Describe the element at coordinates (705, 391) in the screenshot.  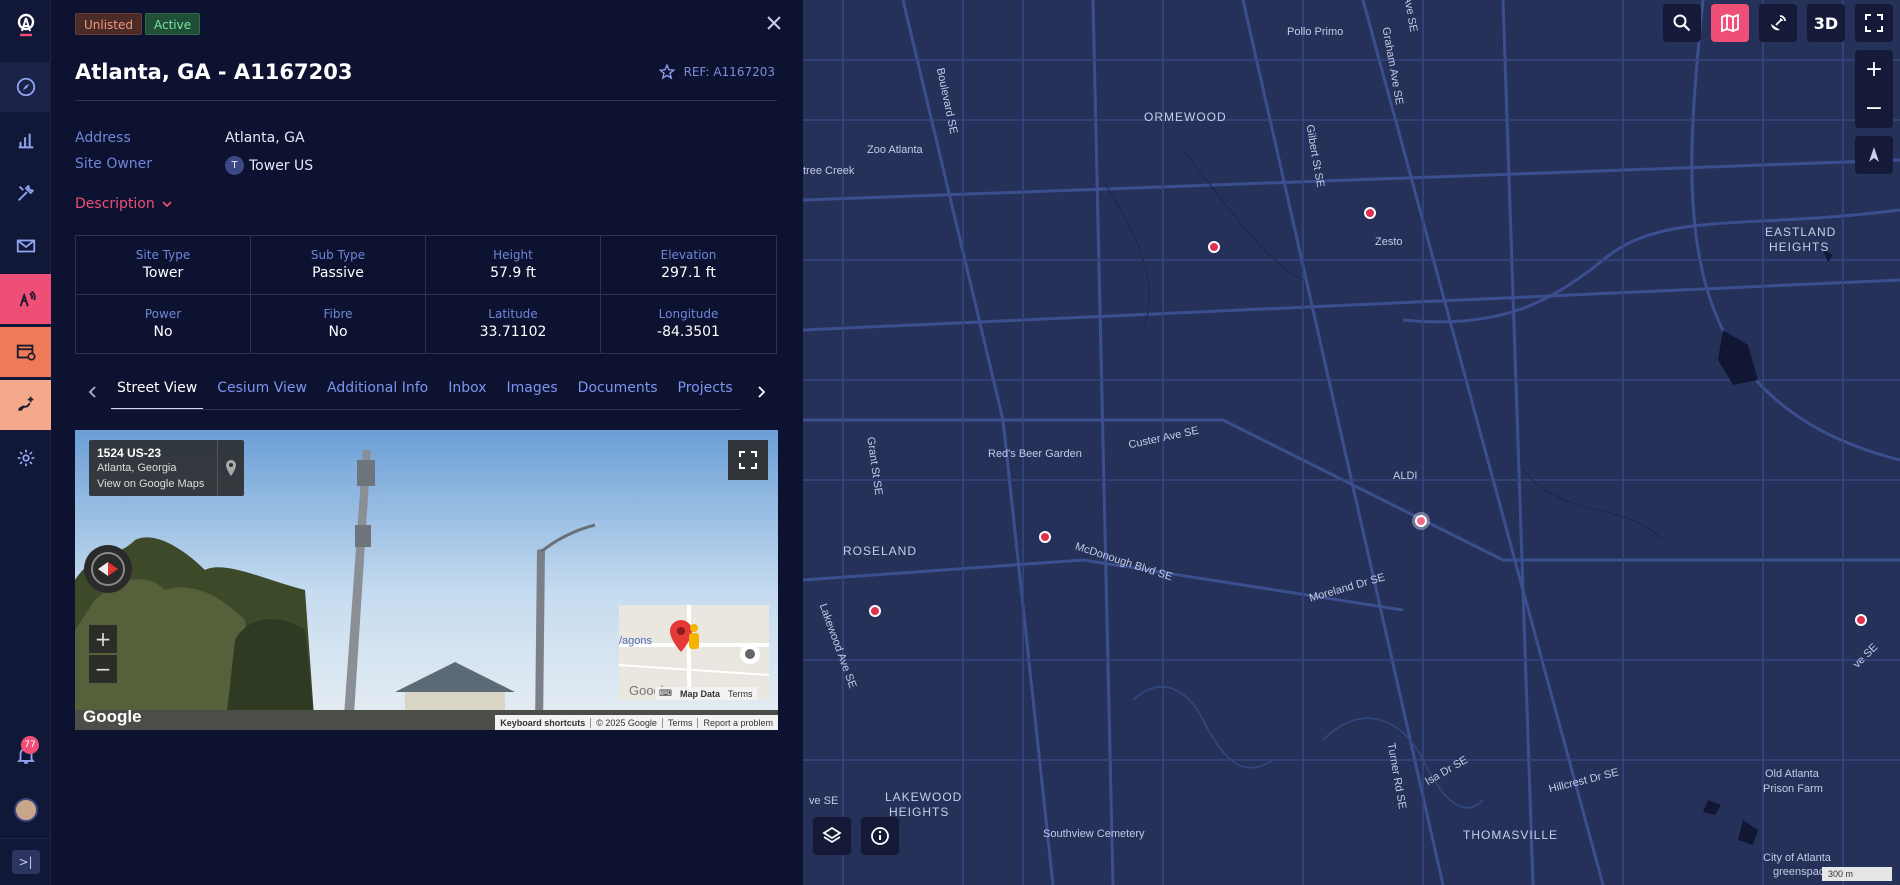
I see `tab-projects: Projects` at that location.